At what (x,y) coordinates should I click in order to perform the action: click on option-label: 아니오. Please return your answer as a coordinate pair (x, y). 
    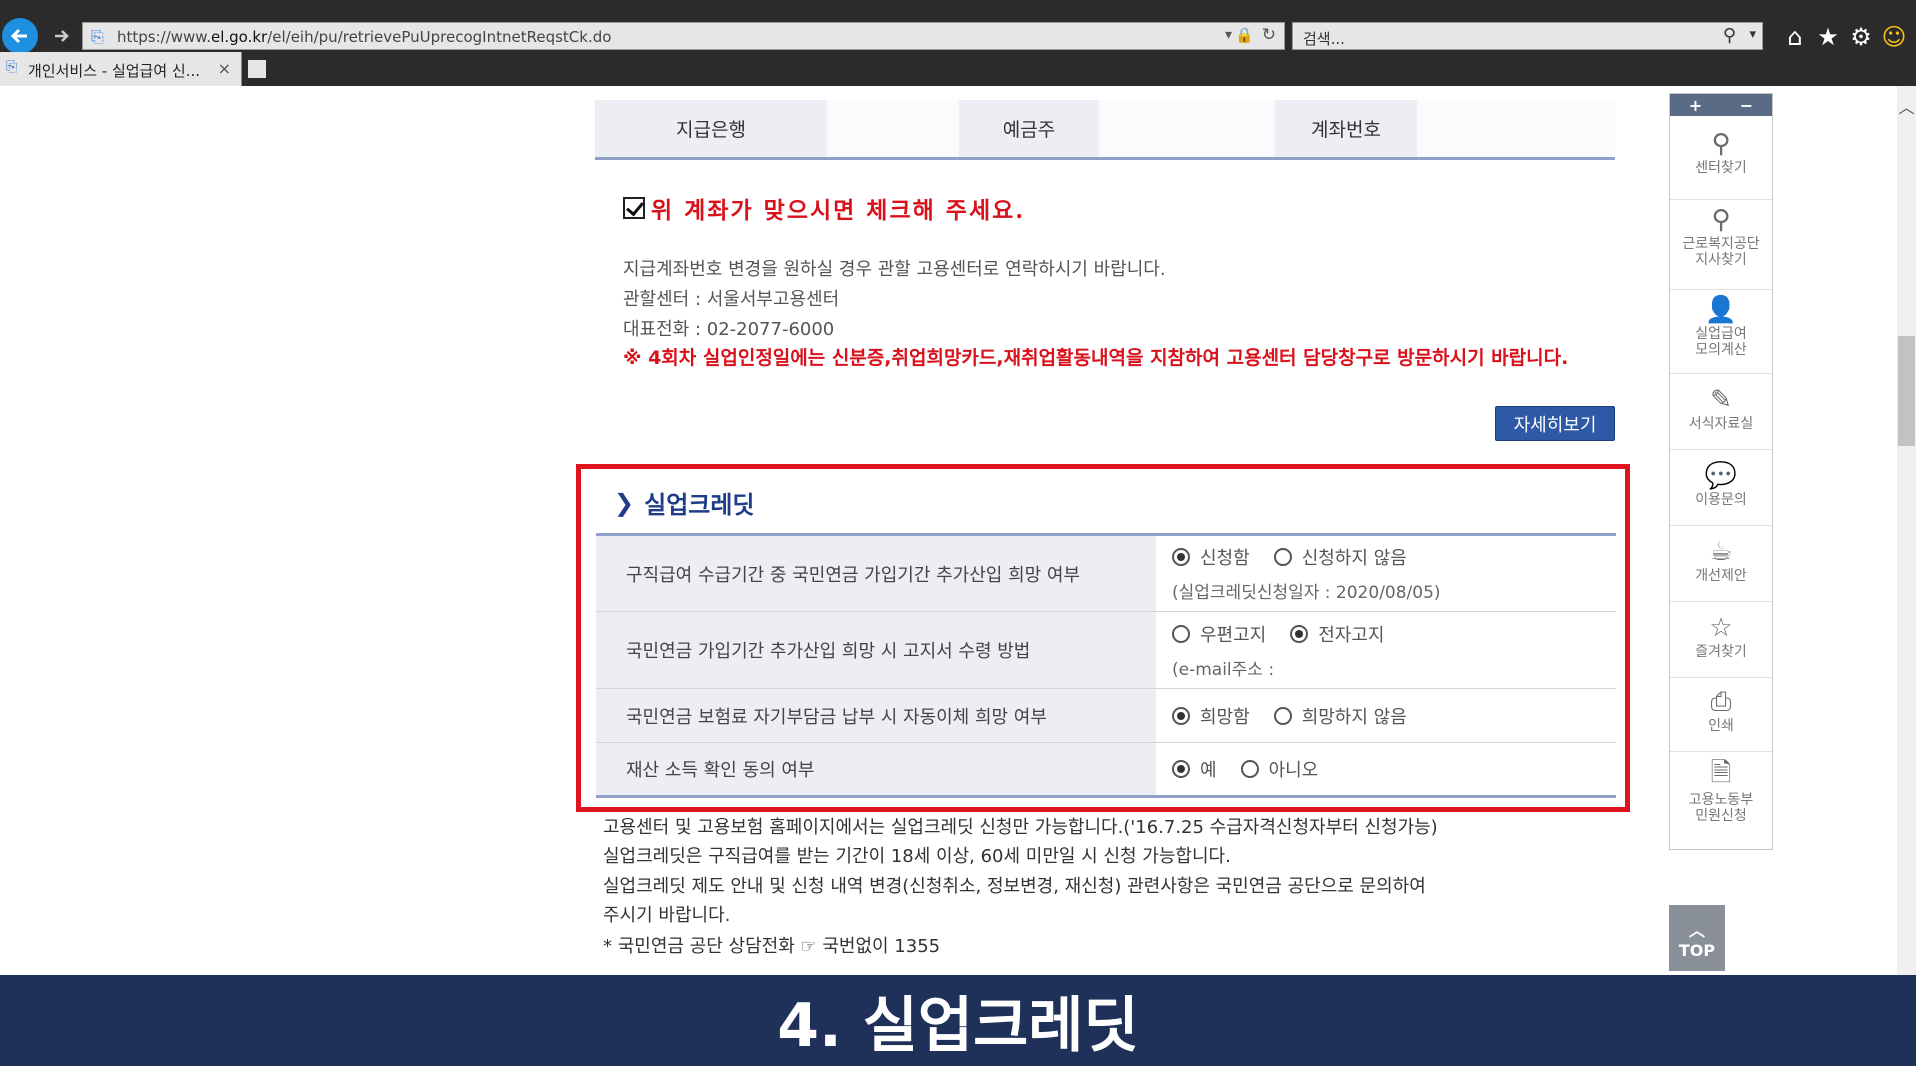
    Looking at the image, I should click on (1293, 770).